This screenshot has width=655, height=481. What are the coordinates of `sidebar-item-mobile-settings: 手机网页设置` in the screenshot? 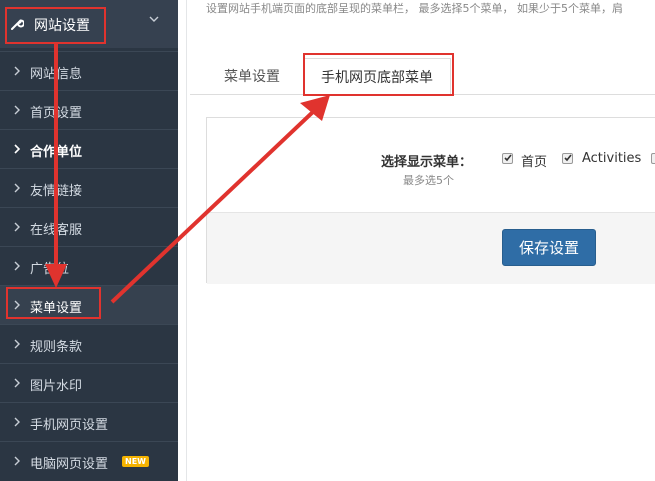 It's located at (89, 421).